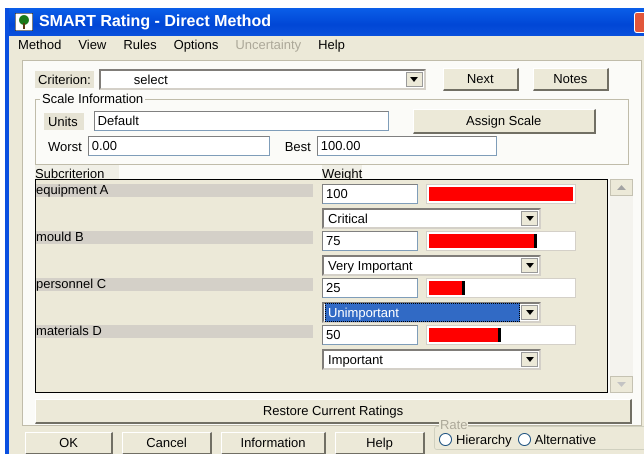 Image resolution: width=644 pixels, height=454 pixels. What do you see at coordinates (196, 44) in the screenshot?
I see `menu-item: Options` at bounding box center [196, 44].